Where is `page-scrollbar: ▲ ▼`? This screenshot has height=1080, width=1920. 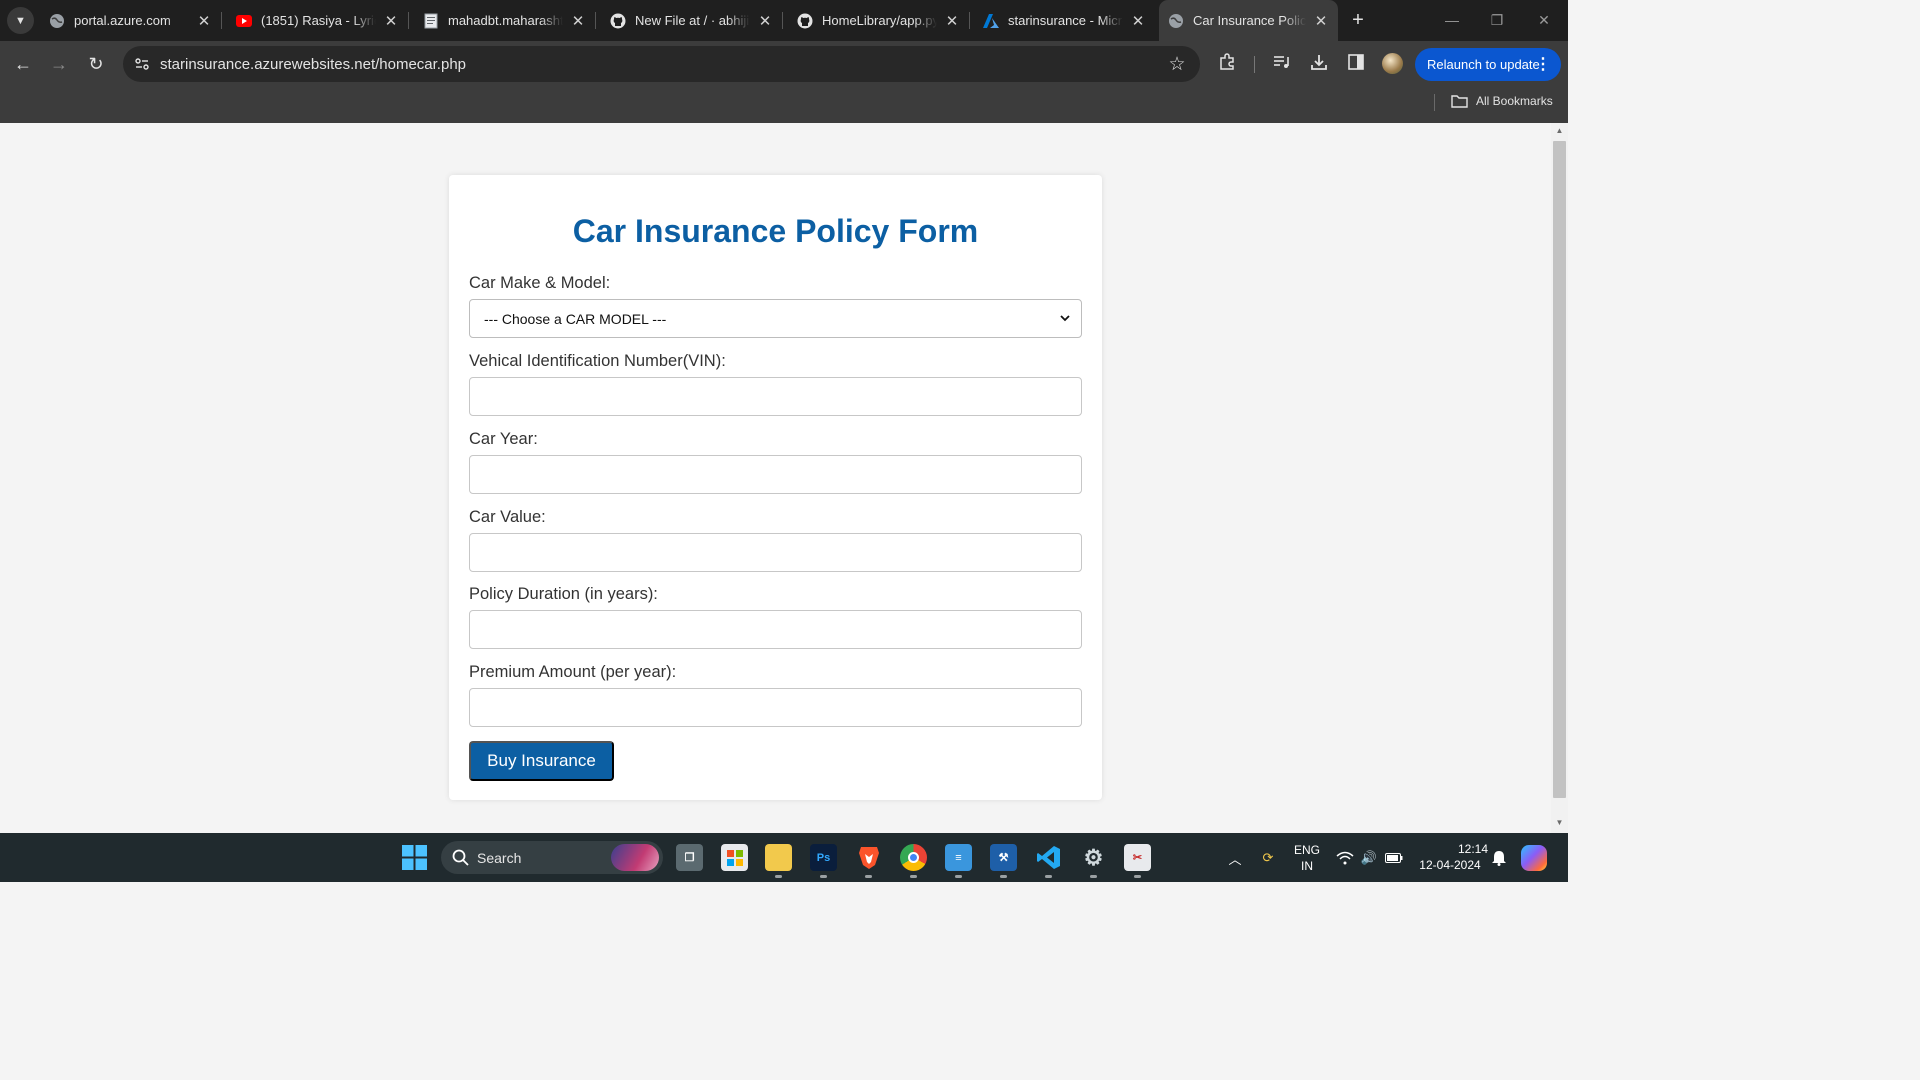
page-scrollbar: ▲ ▼ is located at coordinates (1559, 478).